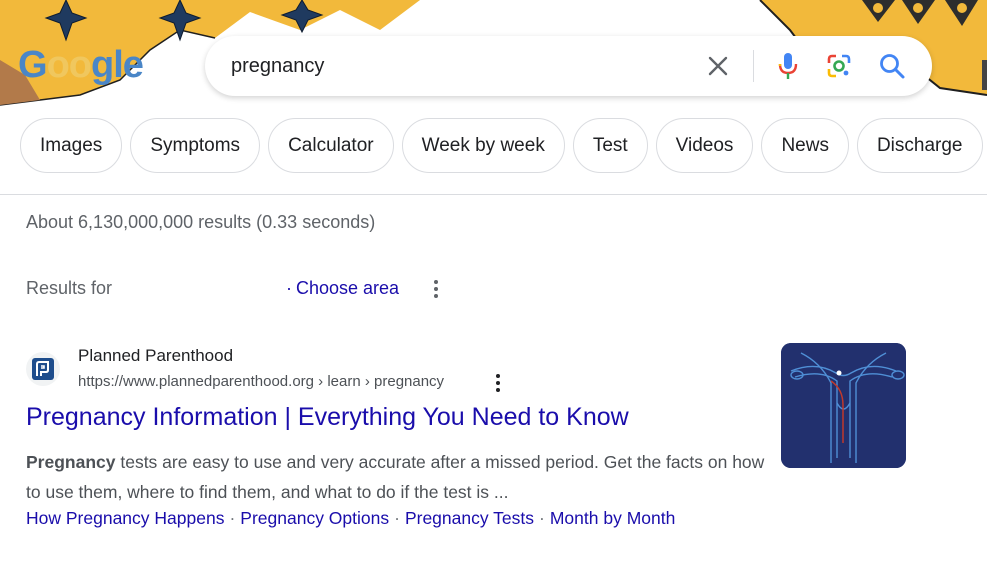 The image size is (987, 576). I want to click on sitelink-pregnancy-options: Pregnancy Options, so click(314, 518).